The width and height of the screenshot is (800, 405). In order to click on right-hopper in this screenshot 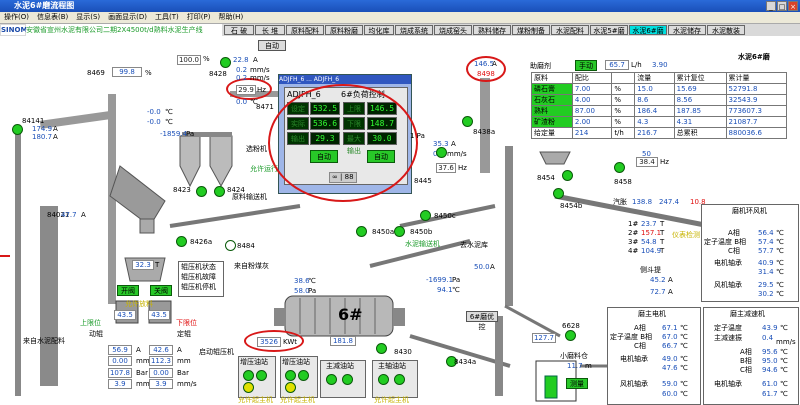, I will do `click(555, 158)`.